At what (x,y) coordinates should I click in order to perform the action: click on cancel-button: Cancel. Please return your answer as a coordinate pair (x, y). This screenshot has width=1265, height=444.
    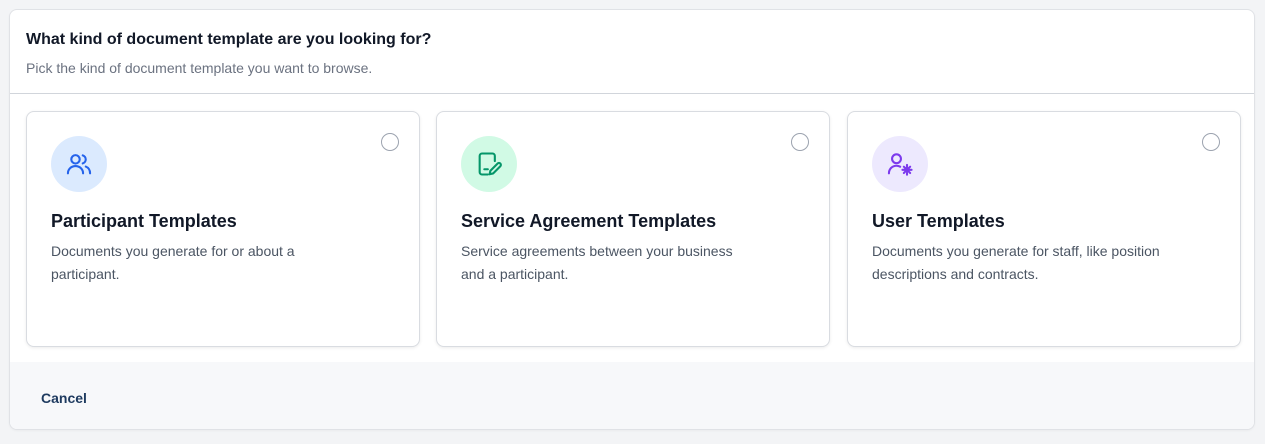
    Looking at the image, I should click on (64, 398).